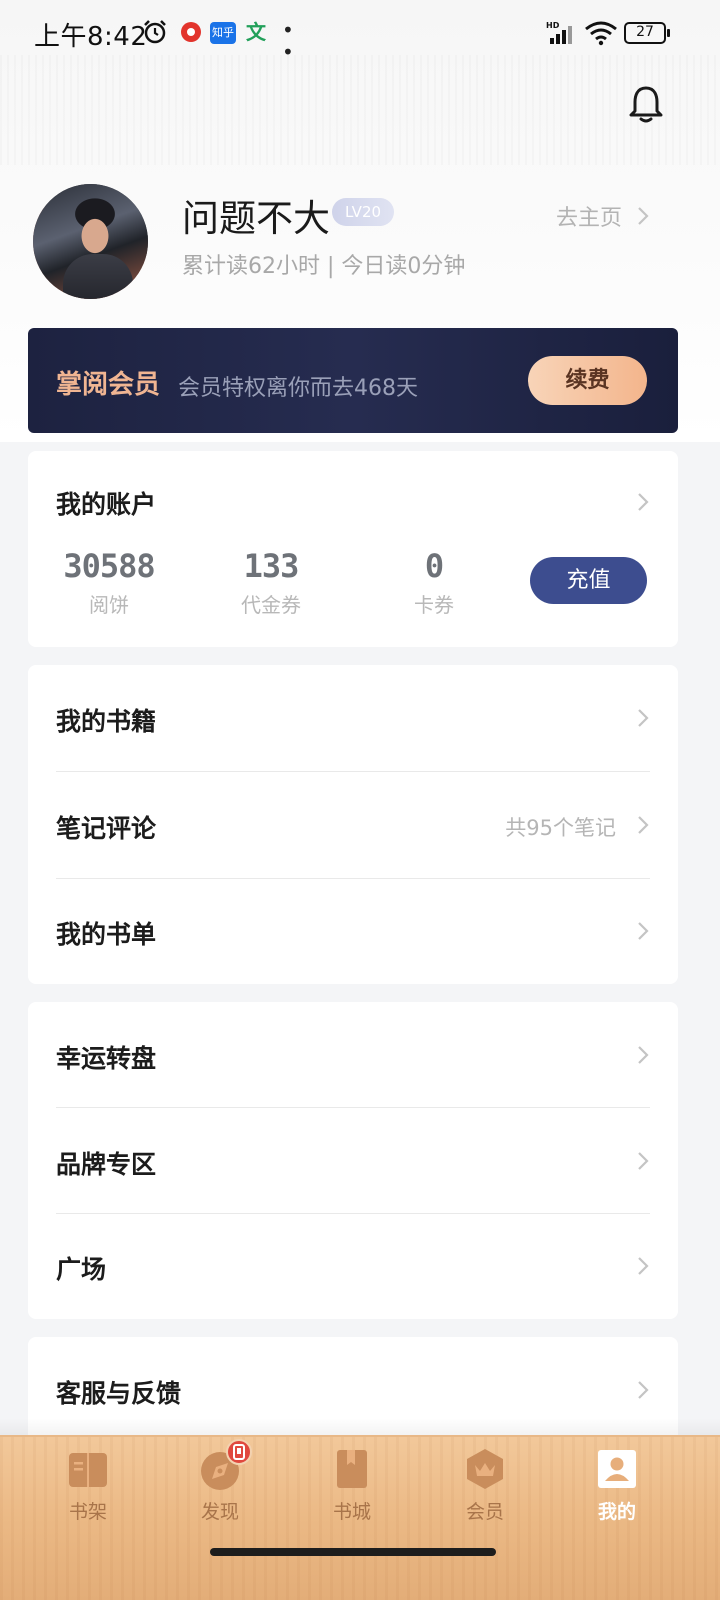 The height and width of the screenshot is (1600, 720). Describe the element at coordinates (587, 380) in the screenshot. I see `renew-button: 续费` at that location.